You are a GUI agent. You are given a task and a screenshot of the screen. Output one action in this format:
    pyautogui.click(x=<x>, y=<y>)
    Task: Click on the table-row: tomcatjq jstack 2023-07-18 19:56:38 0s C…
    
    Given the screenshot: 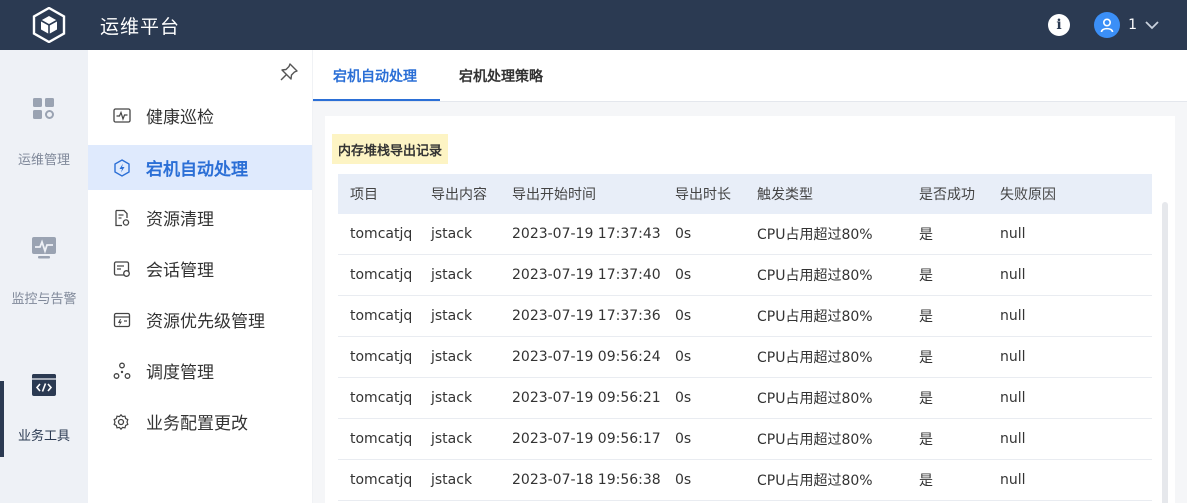 What is the action you would take?
    pyautogui.click(x=745, y=480)
    